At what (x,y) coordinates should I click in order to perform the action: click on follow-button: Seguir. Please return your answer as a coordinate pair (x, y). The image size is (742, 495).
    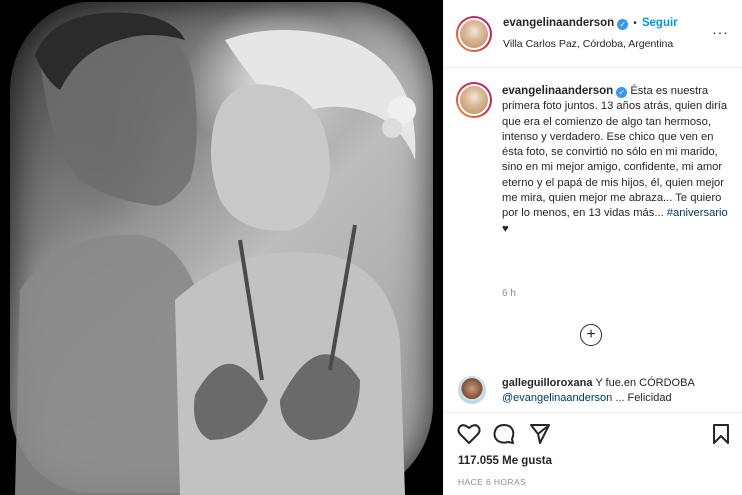
    Looking at the image, I should click on (660, 23).